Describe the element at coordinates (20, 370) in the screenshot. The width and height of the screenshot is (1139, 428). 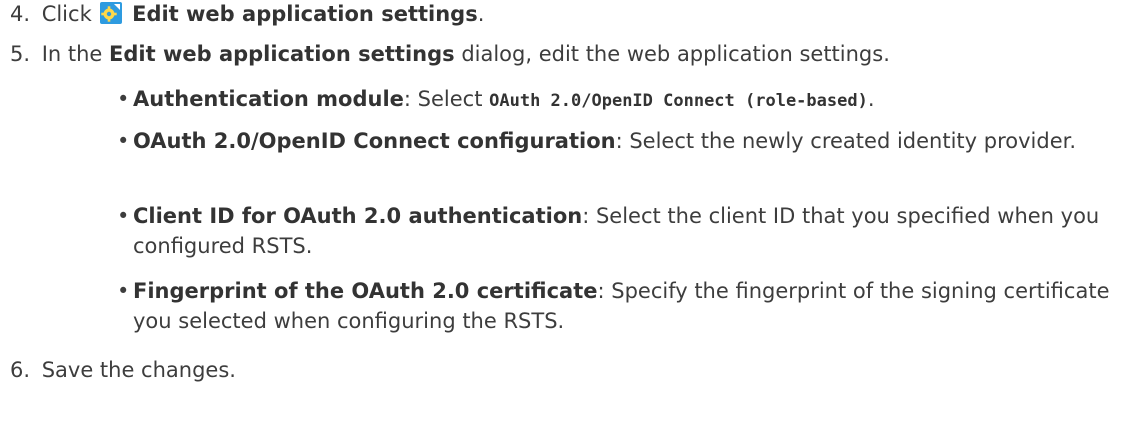
I see `step-number: 6.` at that location.